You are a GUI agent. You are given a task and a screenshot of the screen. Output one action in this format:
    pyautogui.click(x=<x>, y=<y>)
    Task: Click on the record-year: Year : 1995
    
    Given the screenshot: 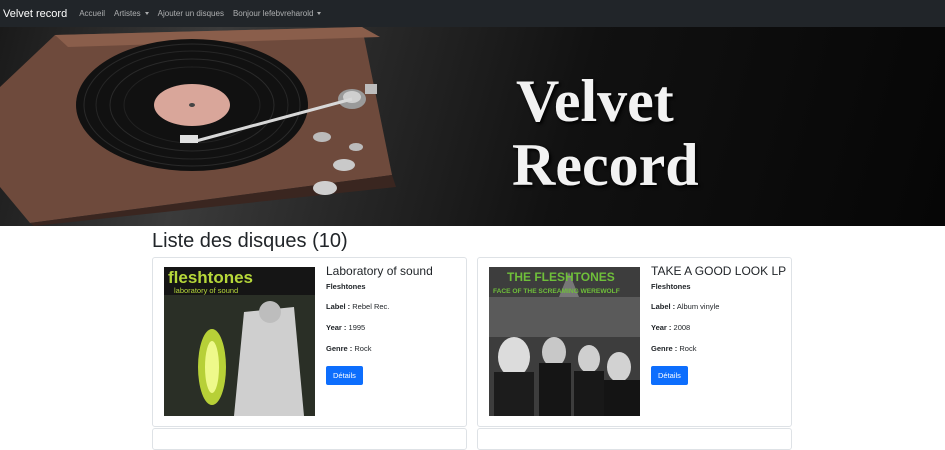 What is the action you would take?
    pyautogui.click(x=346, y=327)
    